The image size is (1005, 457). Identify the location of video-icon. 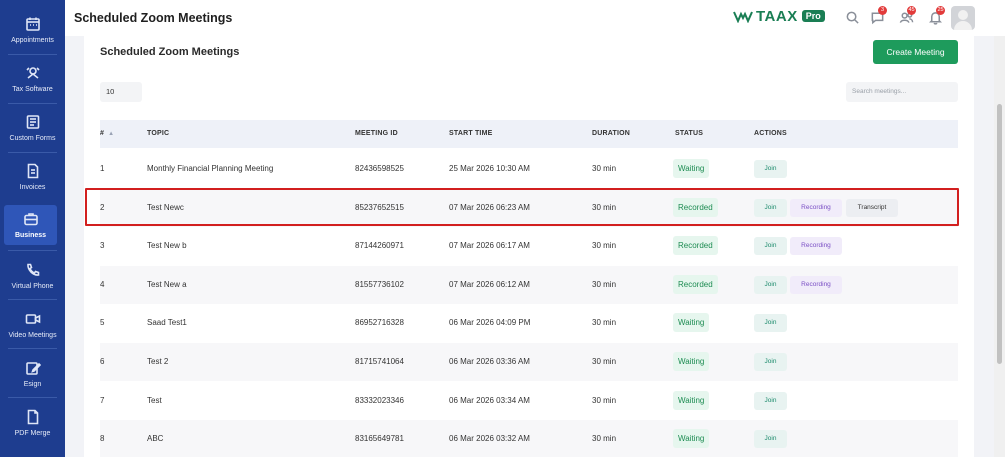
(33, 319).